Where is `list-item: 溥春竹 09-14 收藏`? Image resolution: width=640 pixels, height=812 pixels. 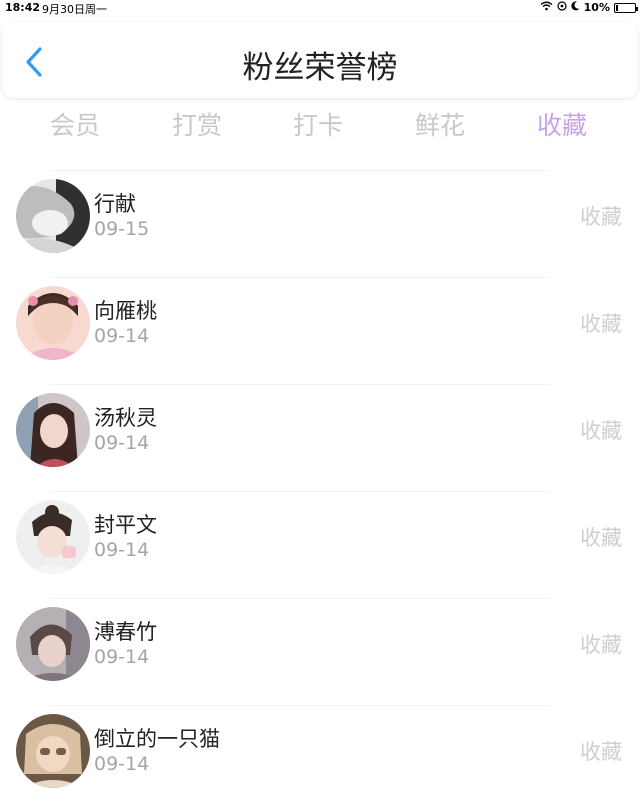 list-item: 溥春竹 09-14 收藏 is located at coordinates (320, 651).